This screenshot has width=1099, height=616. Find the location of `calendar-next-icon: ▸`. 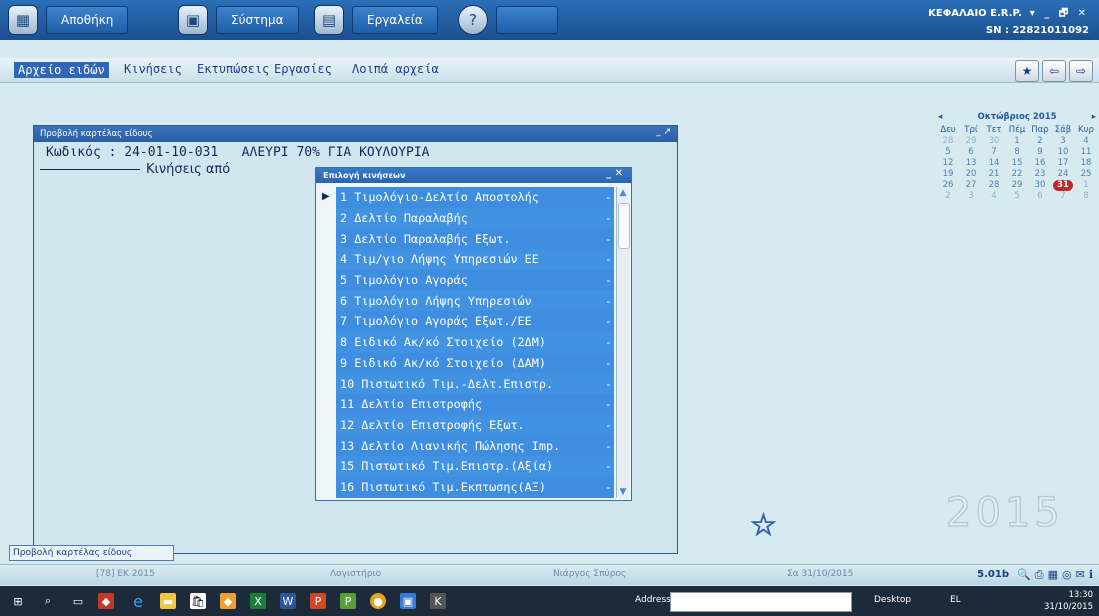

calendar-next-icon: ▸ is located at coordinates (1094, 117).